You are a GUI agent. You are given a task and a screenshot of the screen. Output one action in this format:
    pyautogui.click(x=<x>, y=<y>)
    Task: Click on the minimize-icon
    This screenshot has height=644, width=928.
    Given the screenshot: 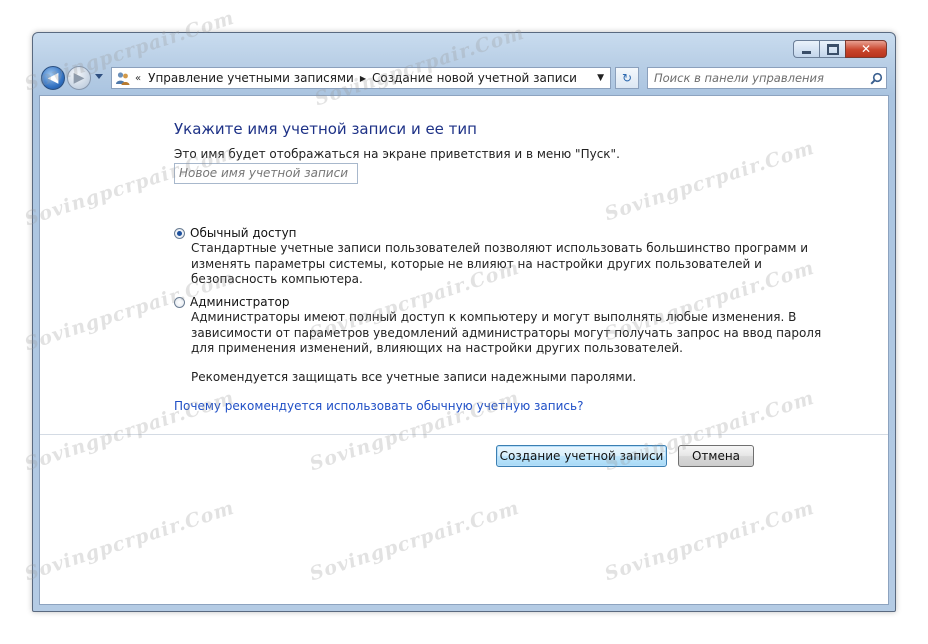 What is the action you would take?
    pyautogui.click(x=806, y=52)
    